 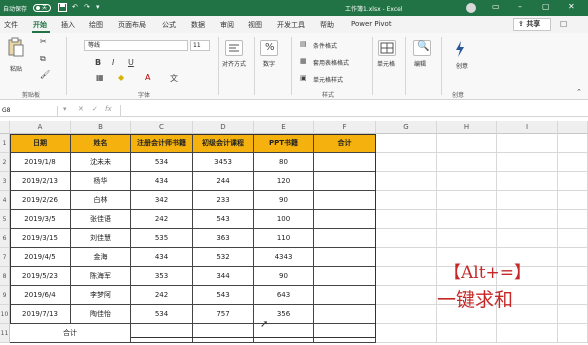 I want to click on editing-icon: 🔍, so click(x=422, y=48).